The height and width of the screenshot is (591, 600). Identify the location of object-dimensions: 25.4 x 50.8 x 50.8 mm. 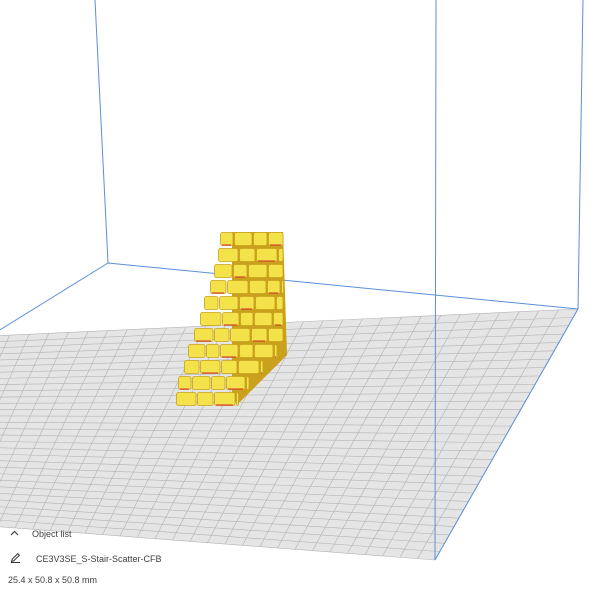
(52, 580).